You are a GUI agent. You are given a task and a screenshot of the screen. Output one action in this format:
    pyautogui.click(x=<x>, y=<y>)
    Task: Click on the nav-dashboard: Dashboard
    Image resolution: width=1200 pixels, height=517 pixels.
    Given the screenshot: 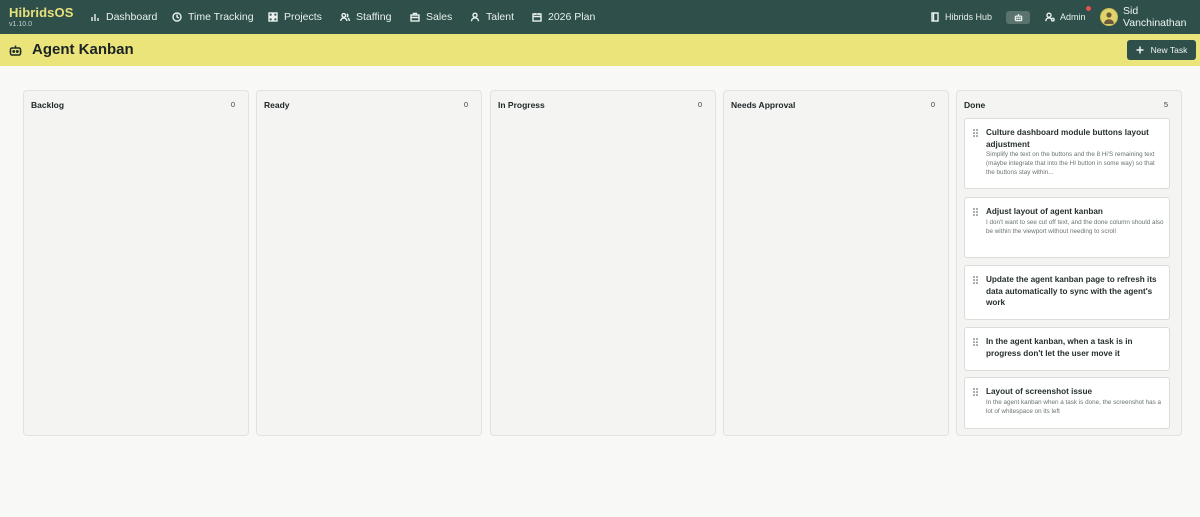 What is the action you would take?
    pyautogui.click(x=123, y=17)
    